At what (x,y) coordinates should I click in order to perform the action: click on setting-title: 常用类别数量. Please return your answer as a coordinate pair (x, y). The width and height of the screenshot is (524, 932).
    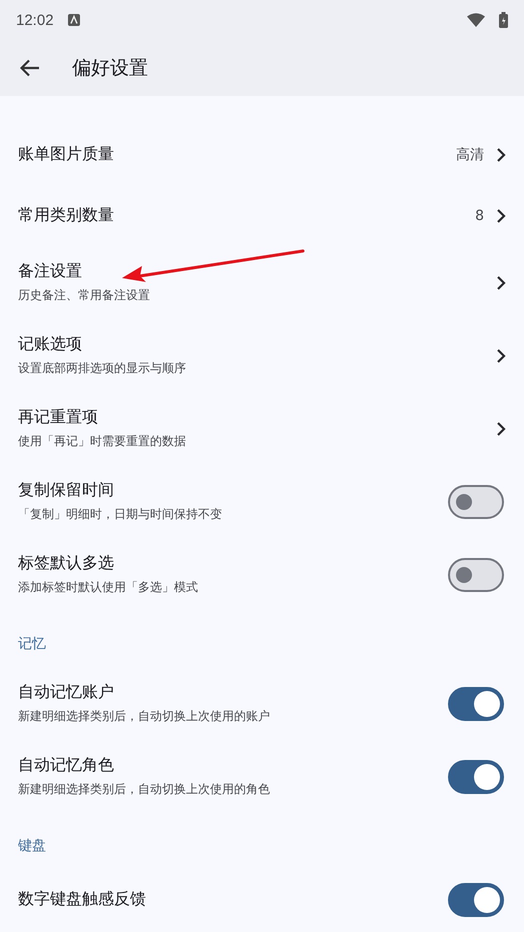
    Looking at the image, I should click on (66, 215).